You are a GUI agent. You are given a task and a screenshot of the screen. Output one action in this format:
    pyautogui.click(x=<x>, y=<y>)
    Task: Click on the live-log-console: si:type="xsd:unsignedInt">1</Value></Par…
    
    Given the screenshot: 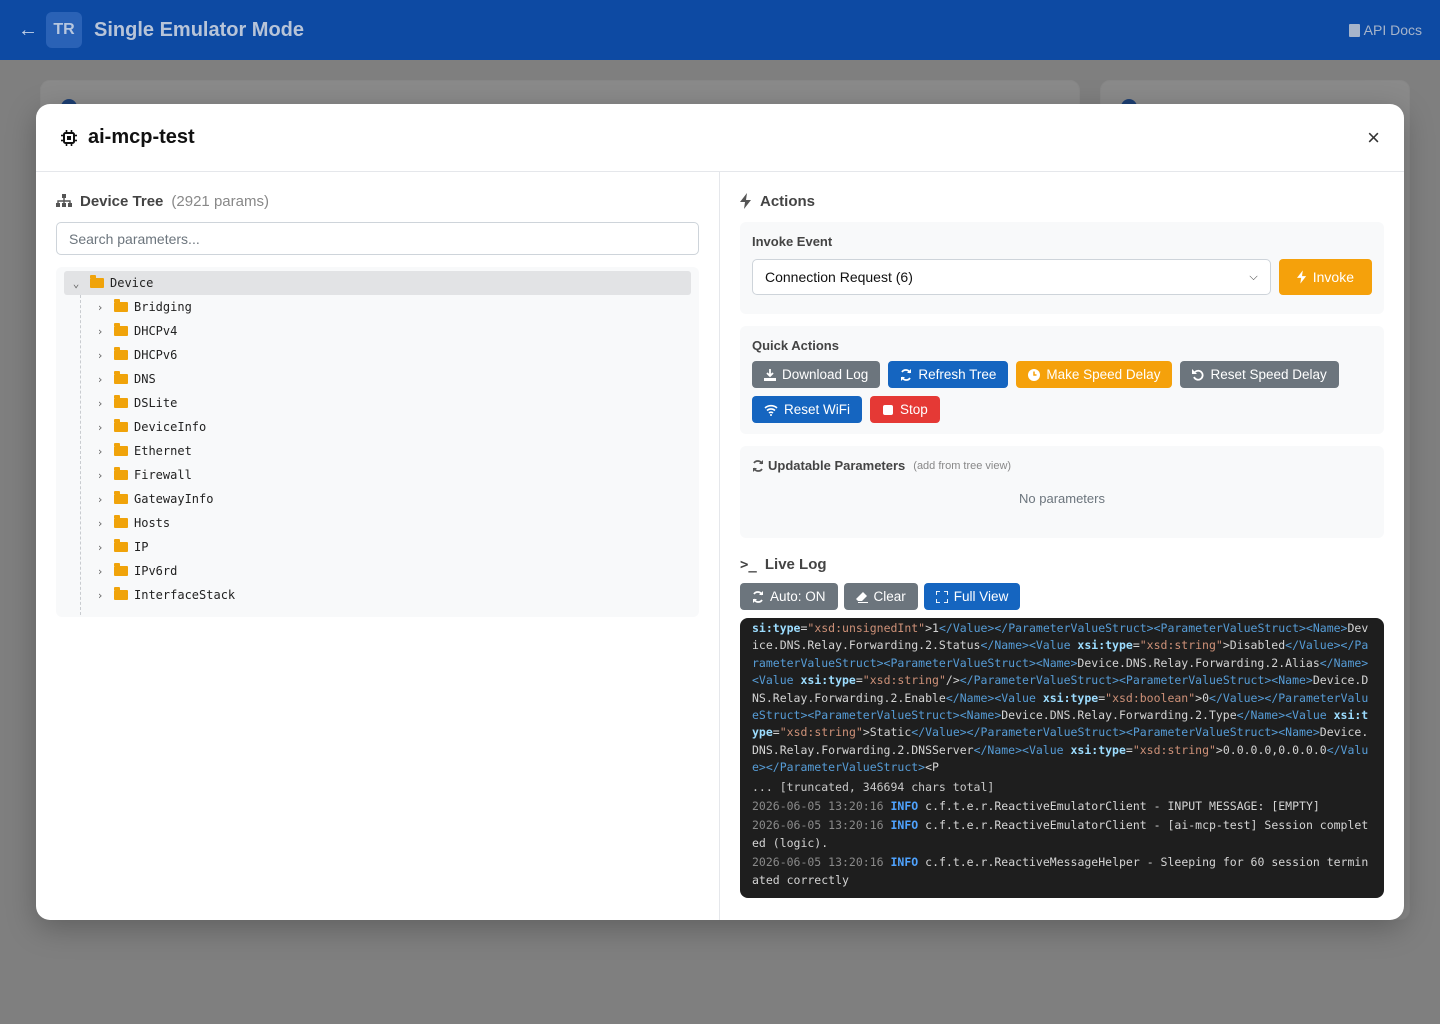 What is the action you would take?
    pyautogui.click(x=1062, y=758)
    